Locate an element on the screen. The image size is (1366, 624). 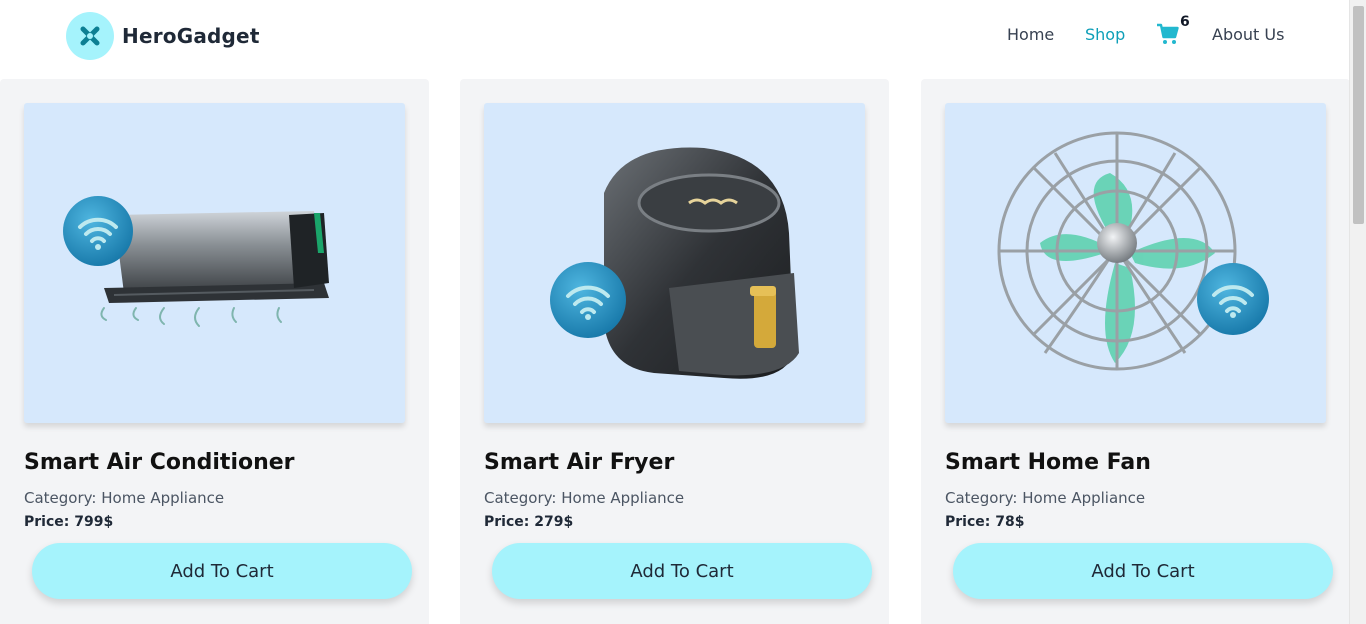
header: HeroGadget Home Shop 6 About Us is located at coordinates (674, 39).